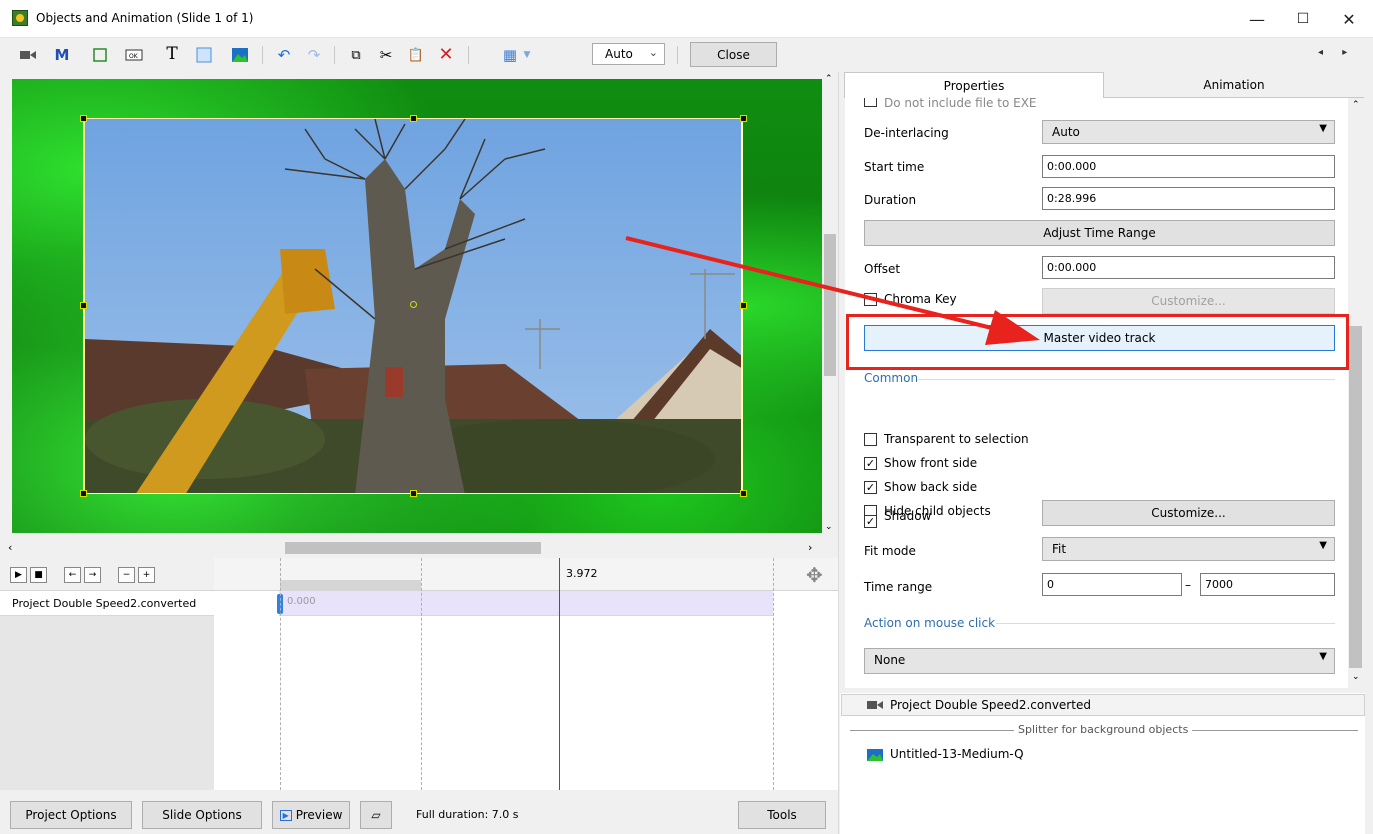  Describe the element at coordinates (870, 299) in the screenshot. I see `chroma-key-checkbox` at that location.